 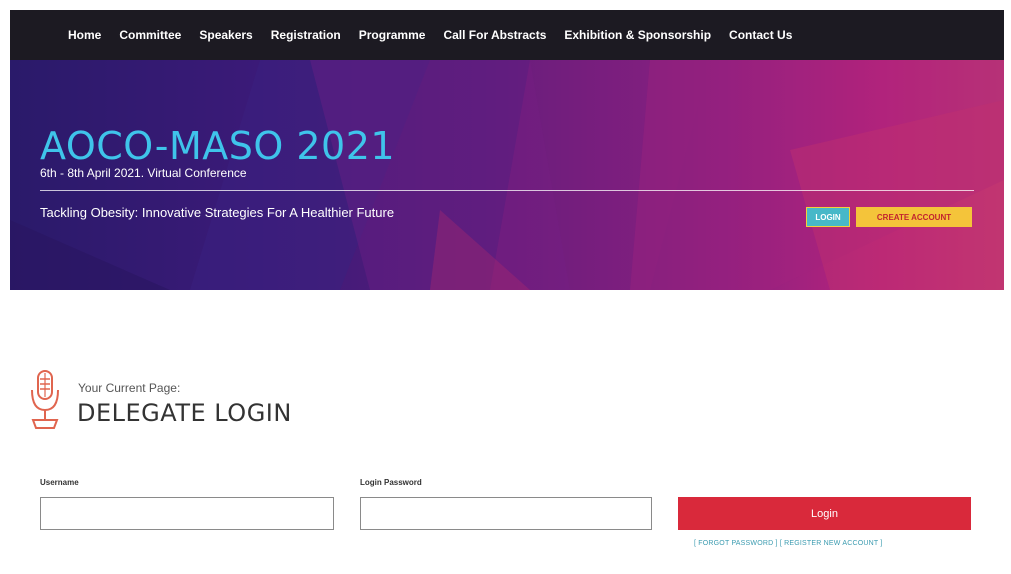 What do you see at coordinates (391, 482) in the screenshot?
I see `password-label: Login Password` at bounding box center [391, 482].